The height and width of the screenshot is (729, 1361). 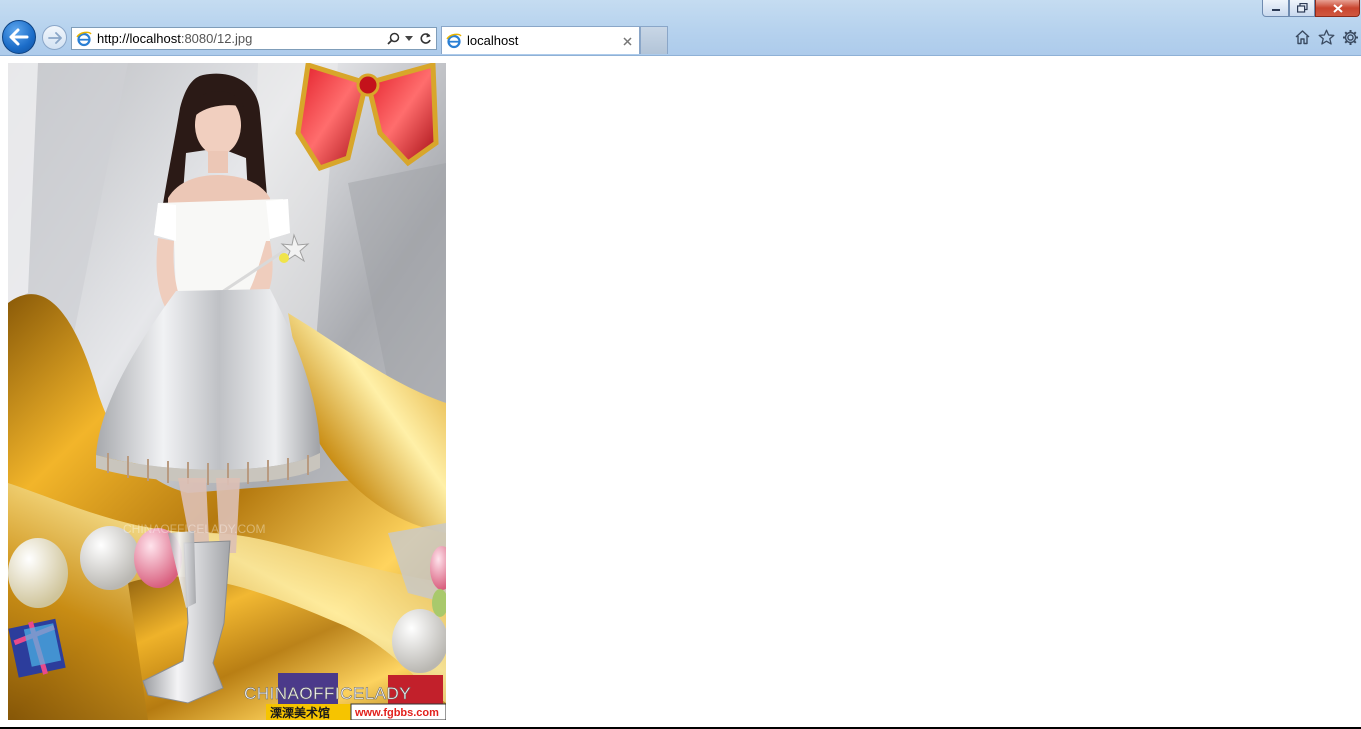 What do you see at coordinates (454, 40) in the screenshot?
I see `ie-tab-icon` at bounding box center [454, 40].